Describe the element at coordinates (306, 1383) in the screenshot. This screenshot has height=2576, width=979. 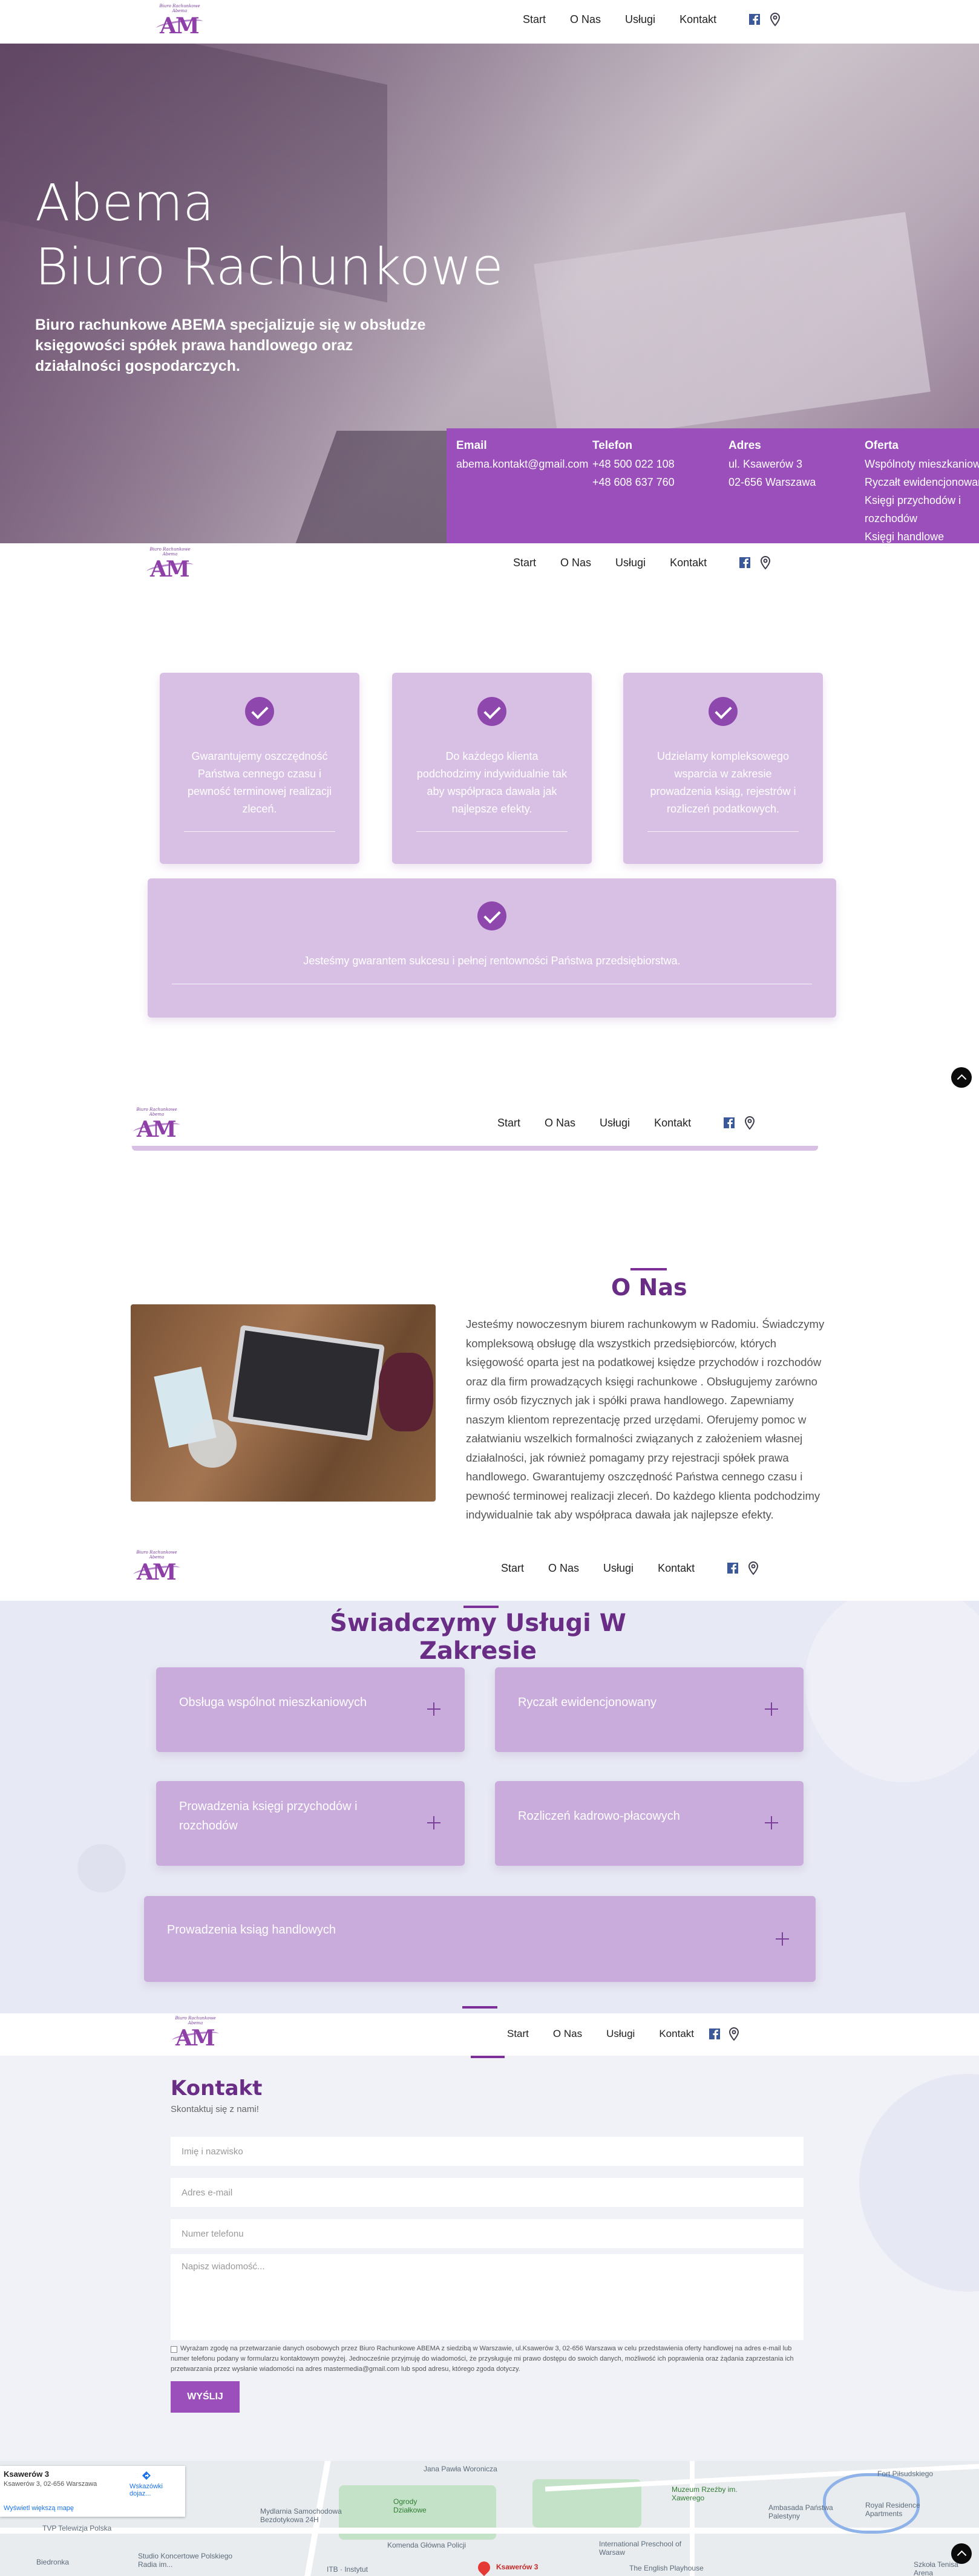
I see `photo-laptop` at that location.